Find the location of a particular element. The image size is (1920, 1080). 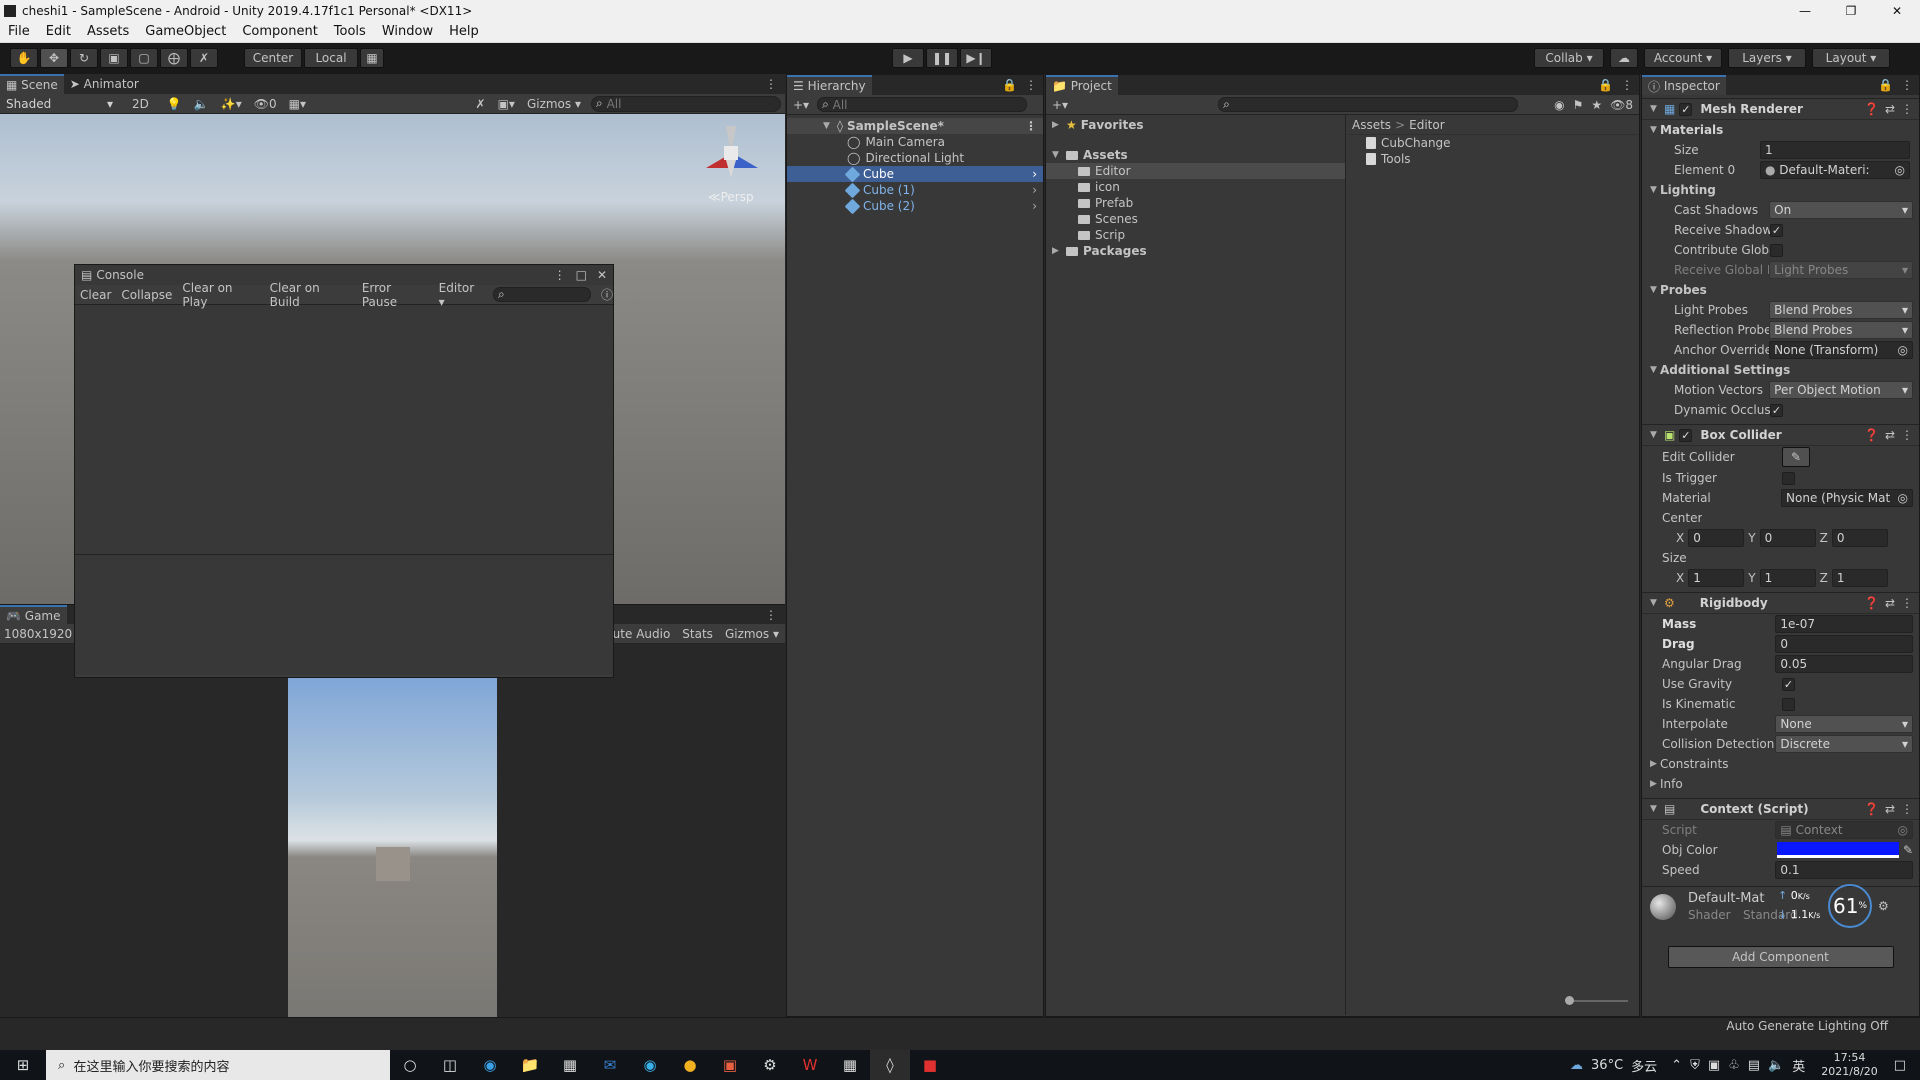

element0-field: ● Default-Materi: ◎ is located at coordinates (1835, 170).